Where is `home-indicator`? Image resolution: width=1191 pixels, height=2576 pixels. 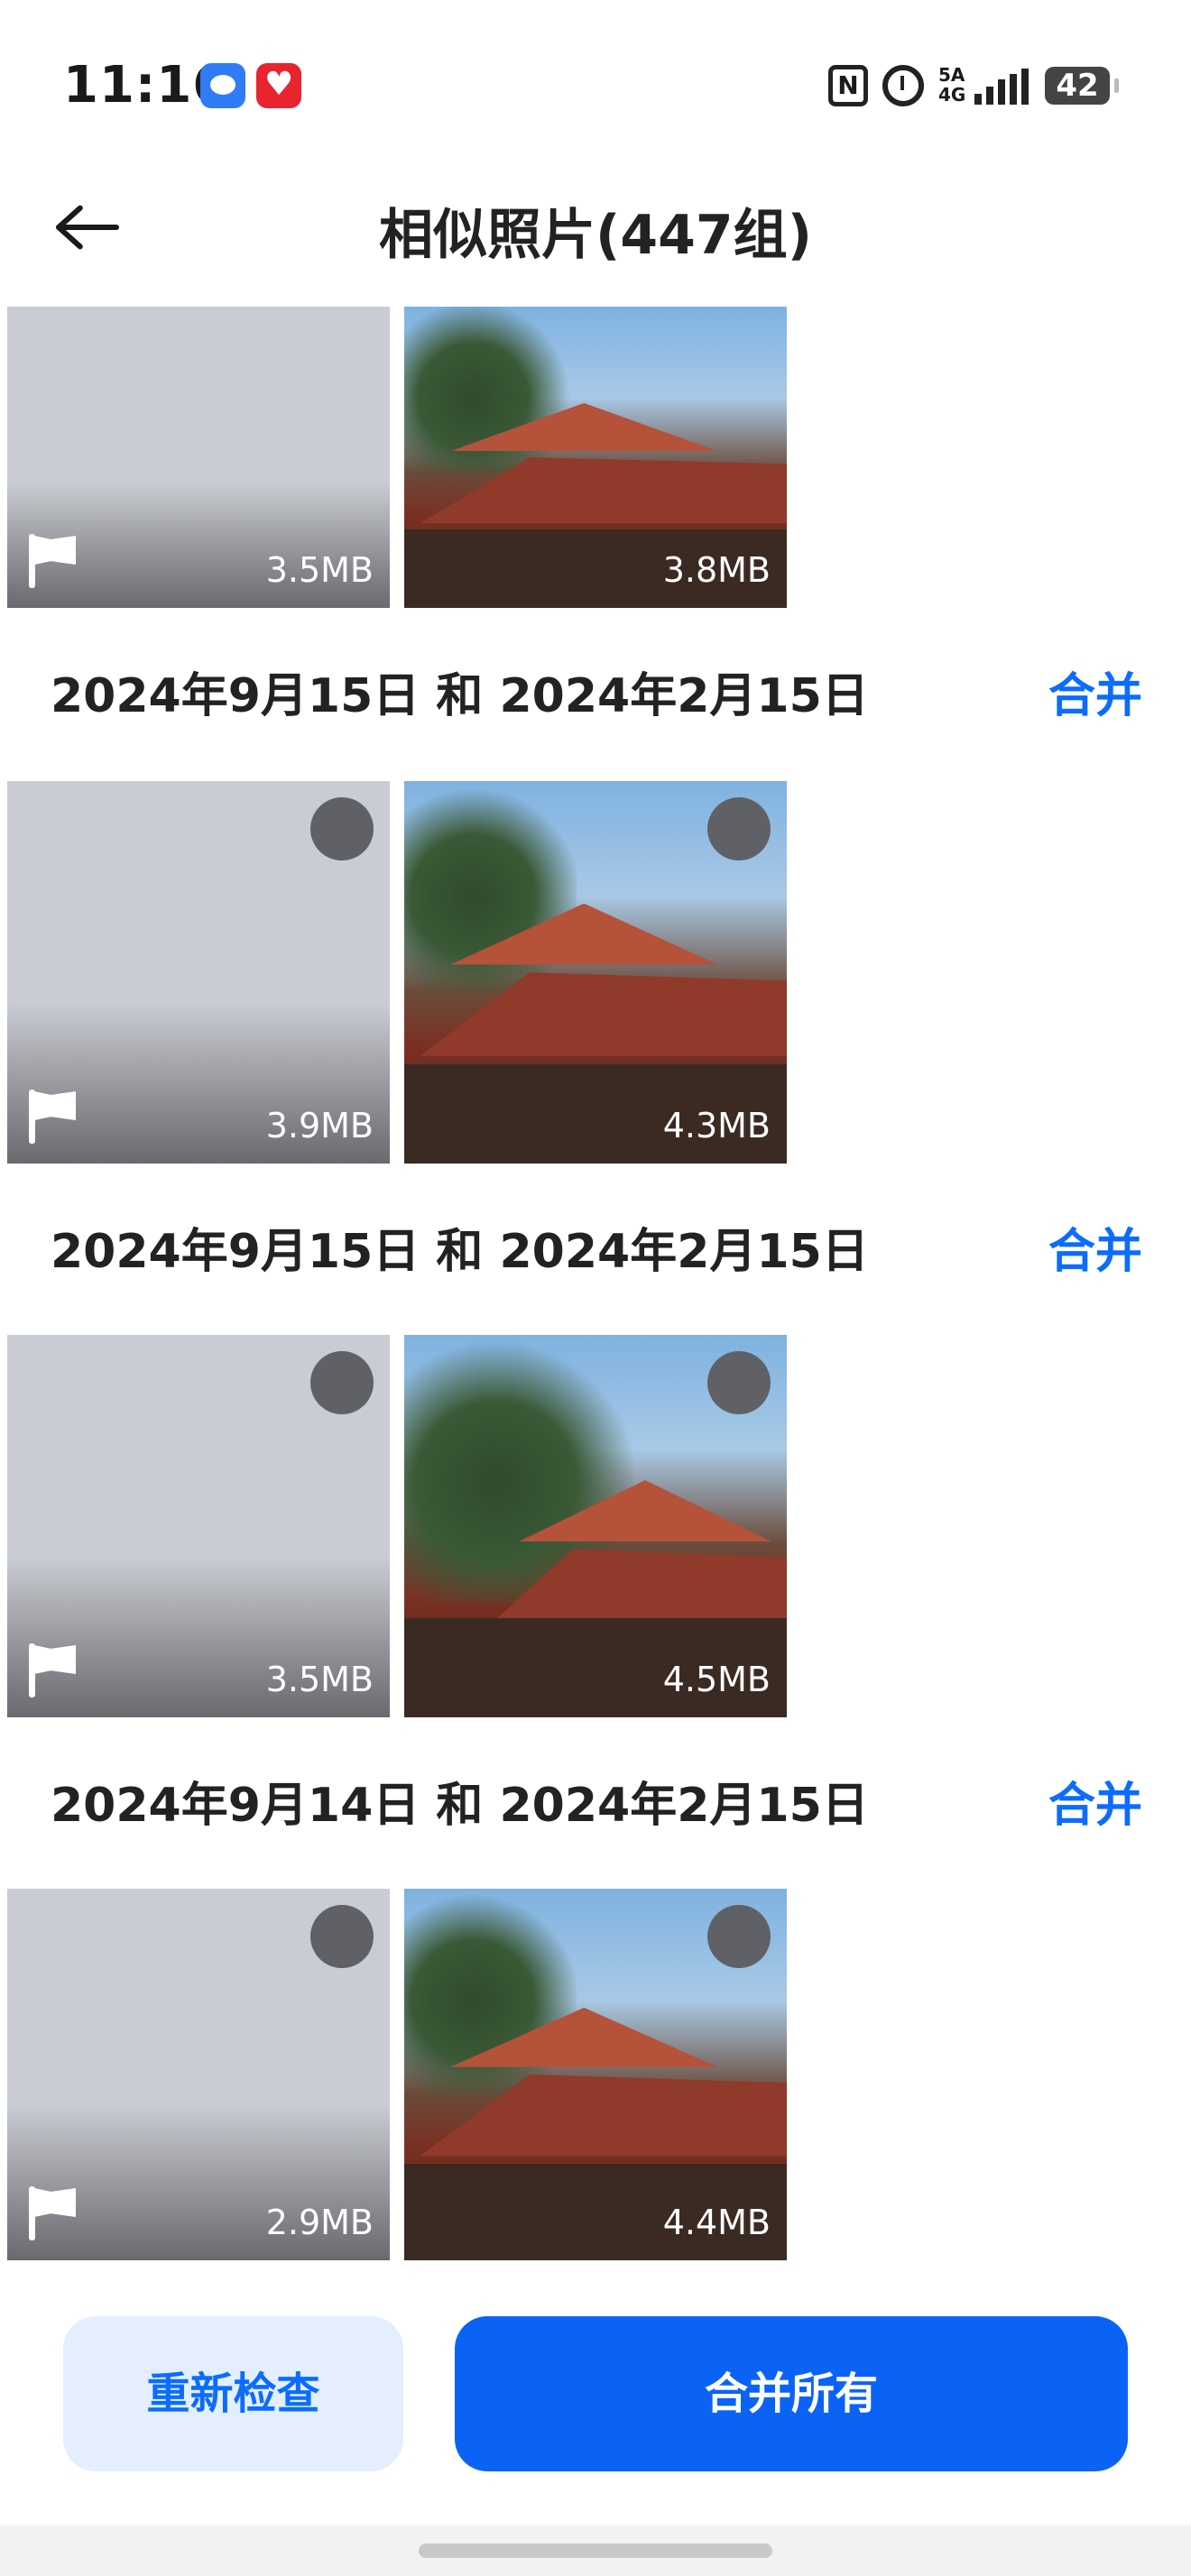 home-indicator is located at coordinates (595, 2551).